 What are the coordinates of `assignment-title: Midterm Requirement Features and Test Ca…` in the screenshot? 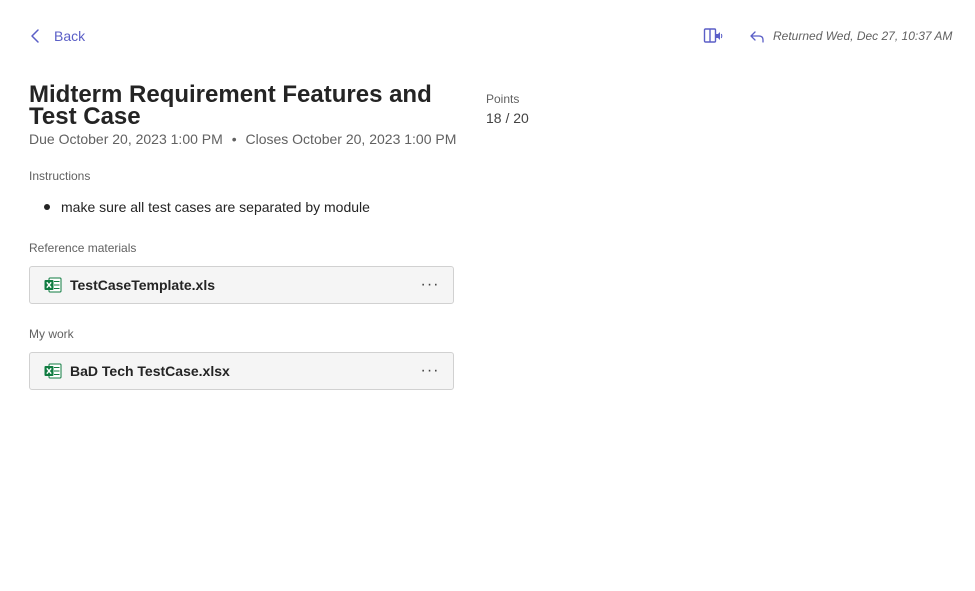 It's located at (230, 105).